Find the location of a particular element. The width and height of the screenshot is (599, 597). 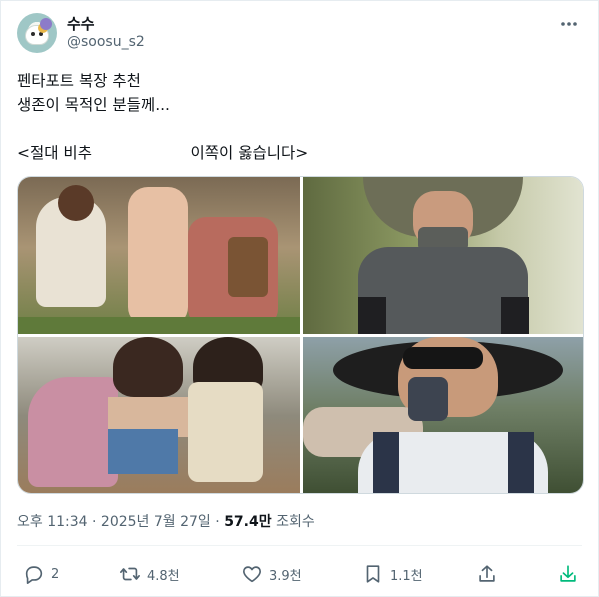

tweet-line: <절대 비추 이쪽이 옳습니다> is located at coordinates (163, 153).